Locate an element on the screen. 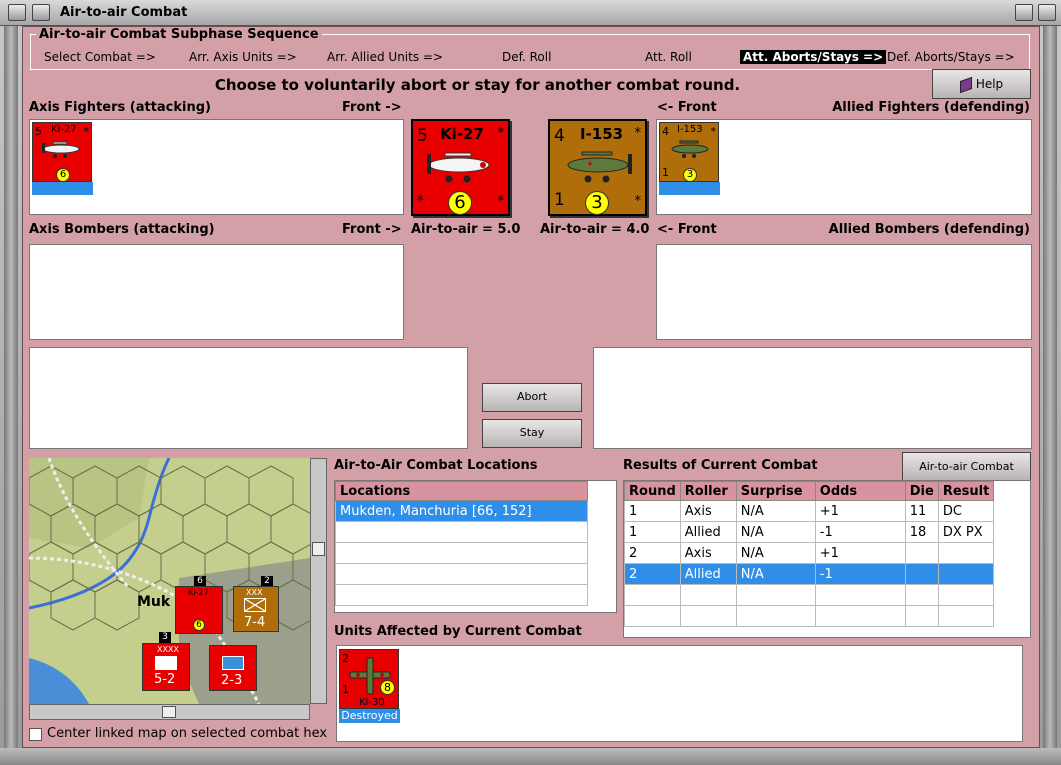 This screenshot has width=1061, height=765. window-menu-button is located at coordinates (17, 12).